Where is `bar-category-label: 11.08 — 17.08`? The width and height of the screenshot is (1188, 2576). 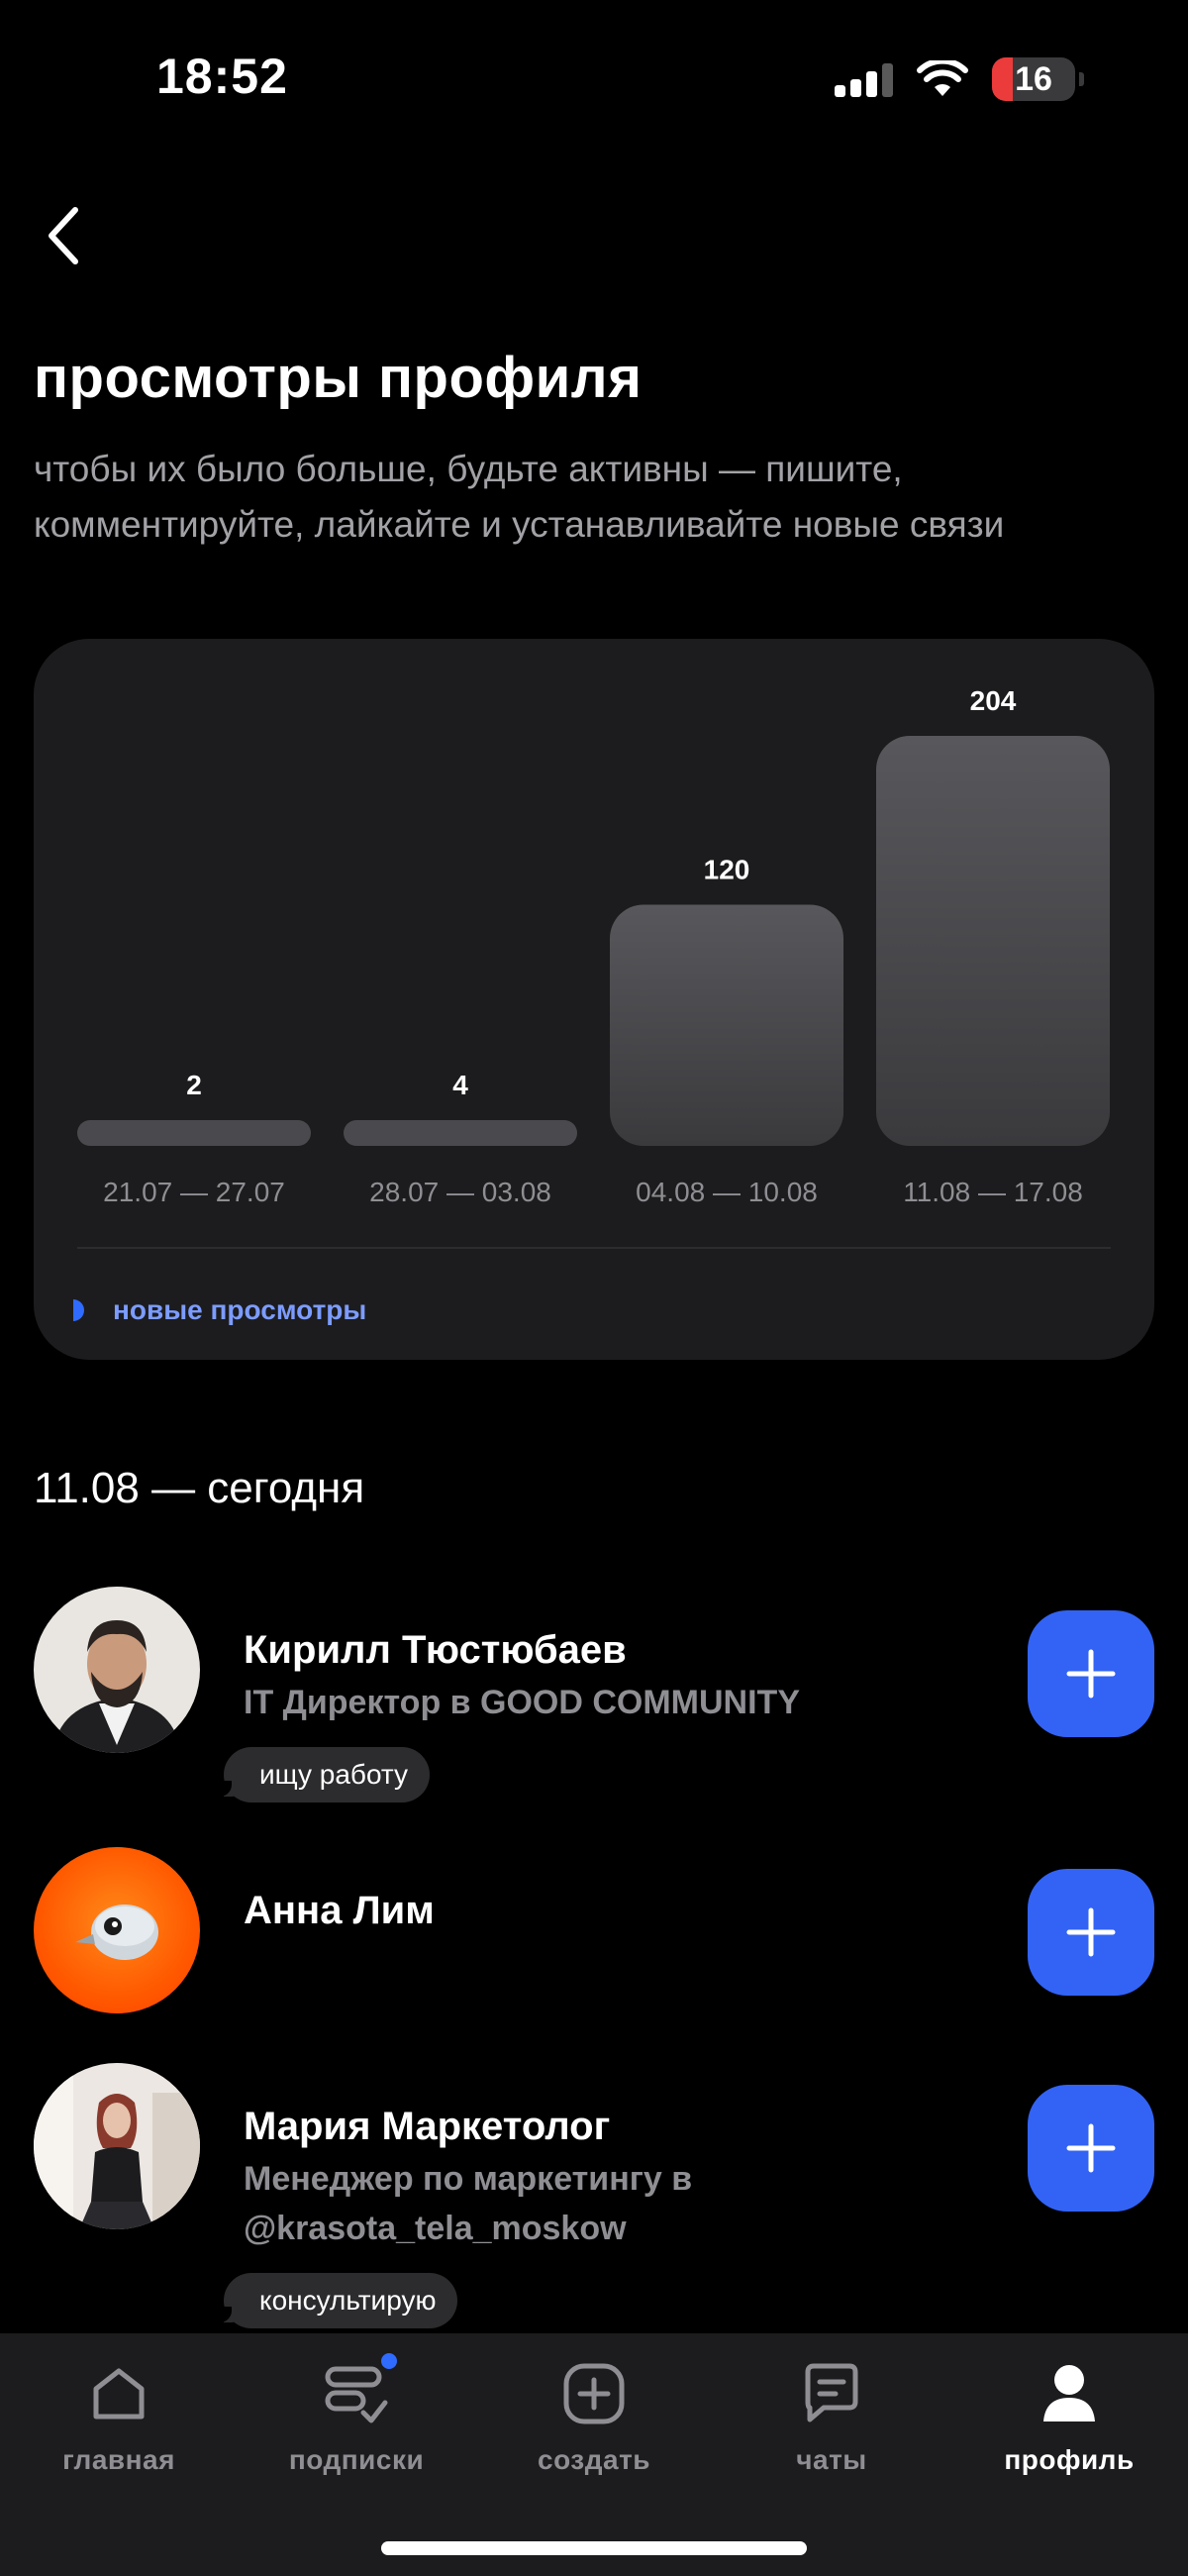 bar-category-label: 11.08 — 17.08 is located at coordinates (993, 1192).